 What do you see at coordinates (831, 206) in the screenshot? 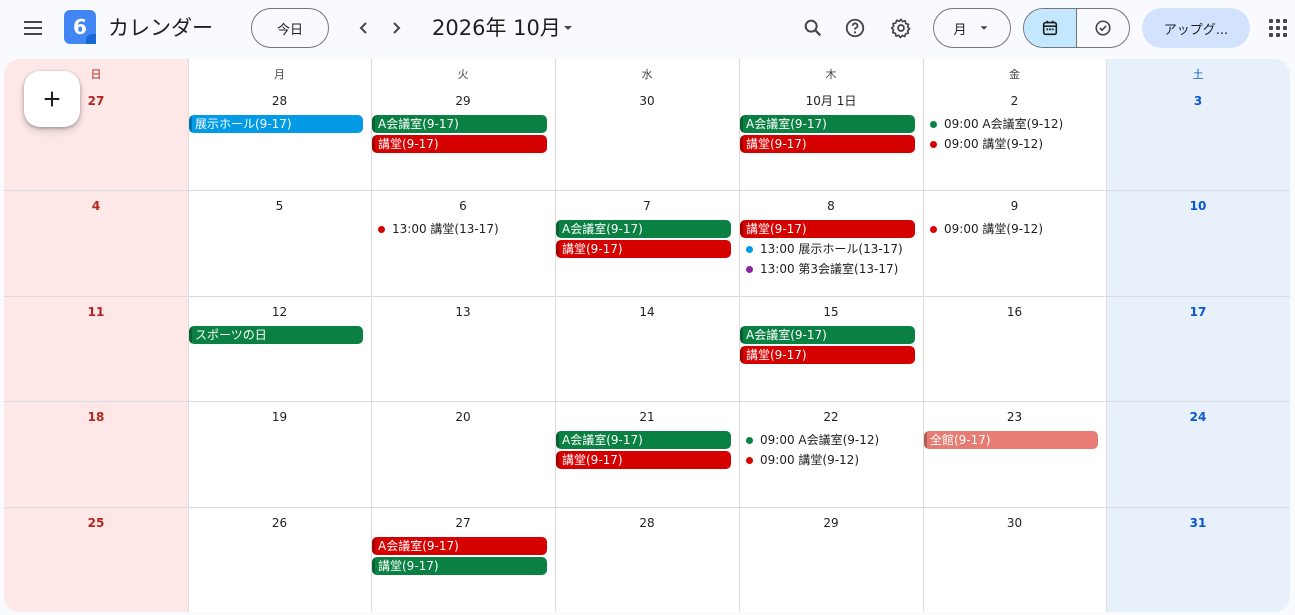
I see `day-number: 8` at bounding box center [831, 206].